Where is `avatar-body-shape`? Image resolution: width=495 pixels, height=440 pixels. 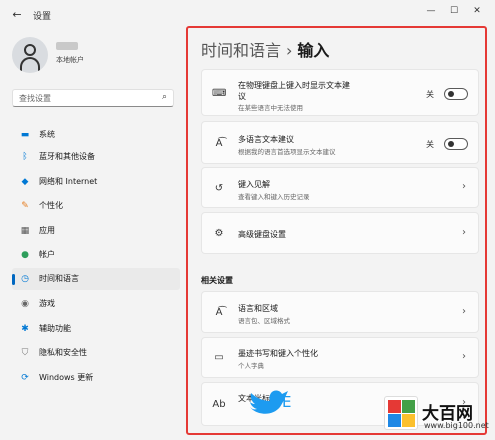
avatar-body-shape is located at coordinates (30, 64).